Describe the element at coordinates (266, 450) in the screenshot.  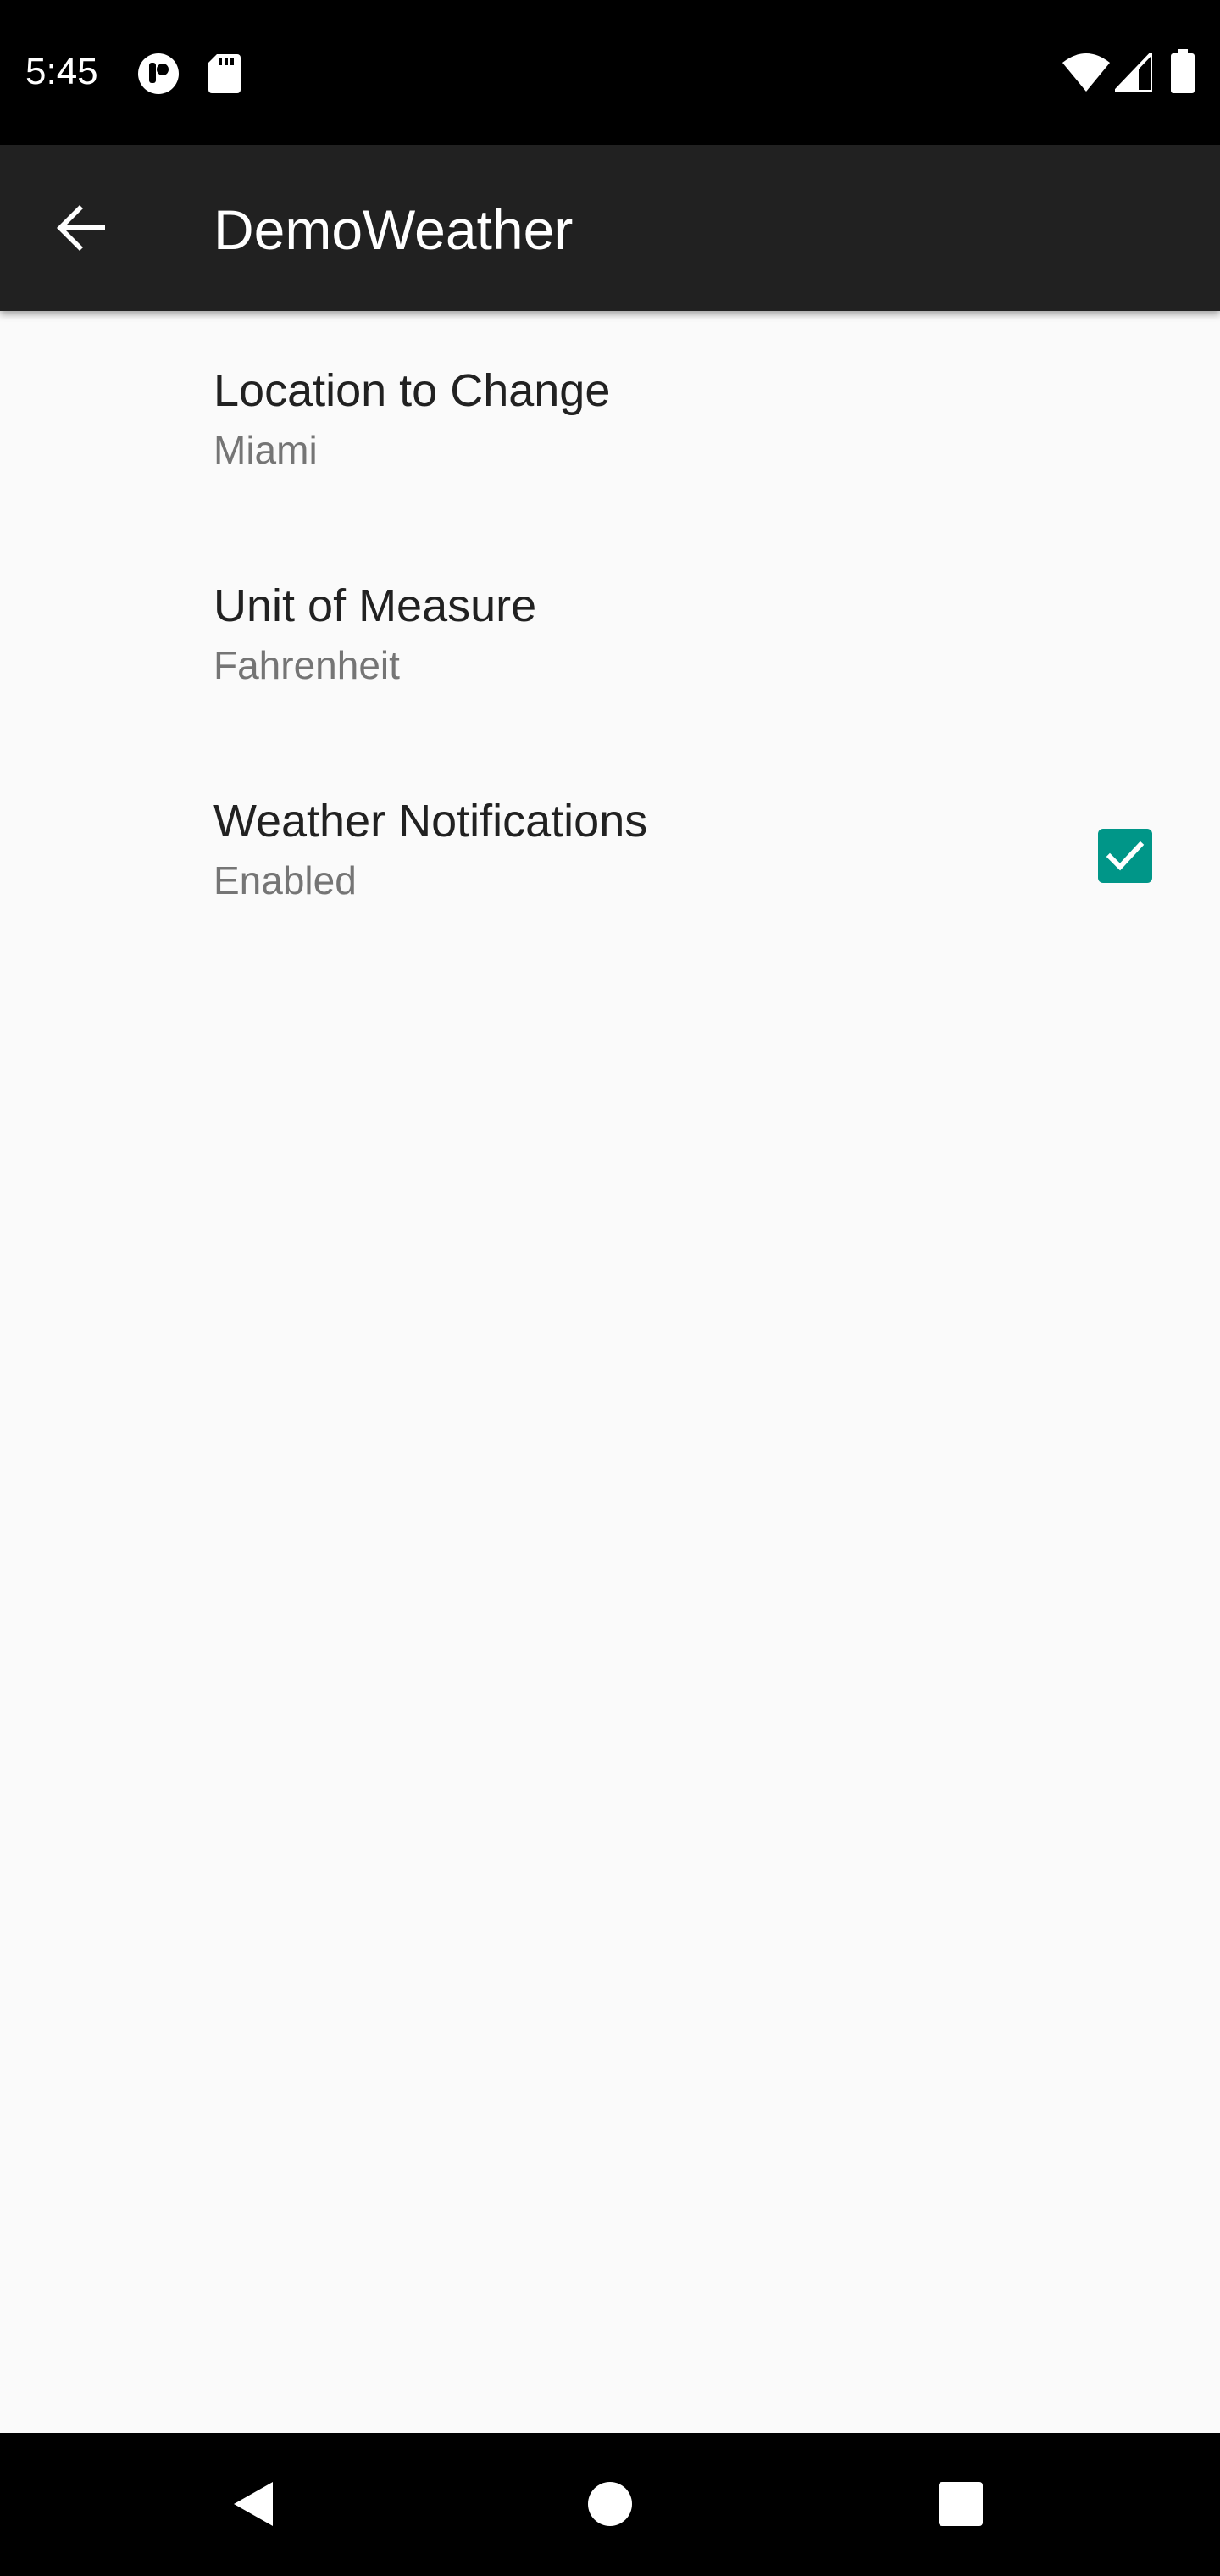
I see `pref-location-summary: Miami` at that location.